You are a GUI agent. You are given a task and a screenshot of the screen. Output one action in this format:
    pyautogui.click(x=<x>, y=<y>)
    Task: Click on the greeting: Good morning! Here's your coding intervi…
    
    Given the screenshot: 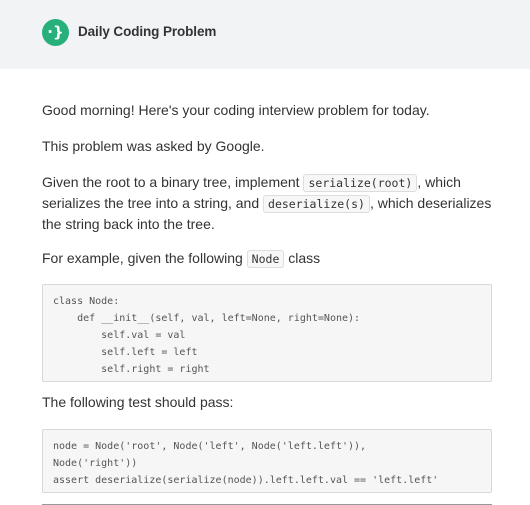 What is the action you would take?
    pyautogui.click(x=236, y=110)
    